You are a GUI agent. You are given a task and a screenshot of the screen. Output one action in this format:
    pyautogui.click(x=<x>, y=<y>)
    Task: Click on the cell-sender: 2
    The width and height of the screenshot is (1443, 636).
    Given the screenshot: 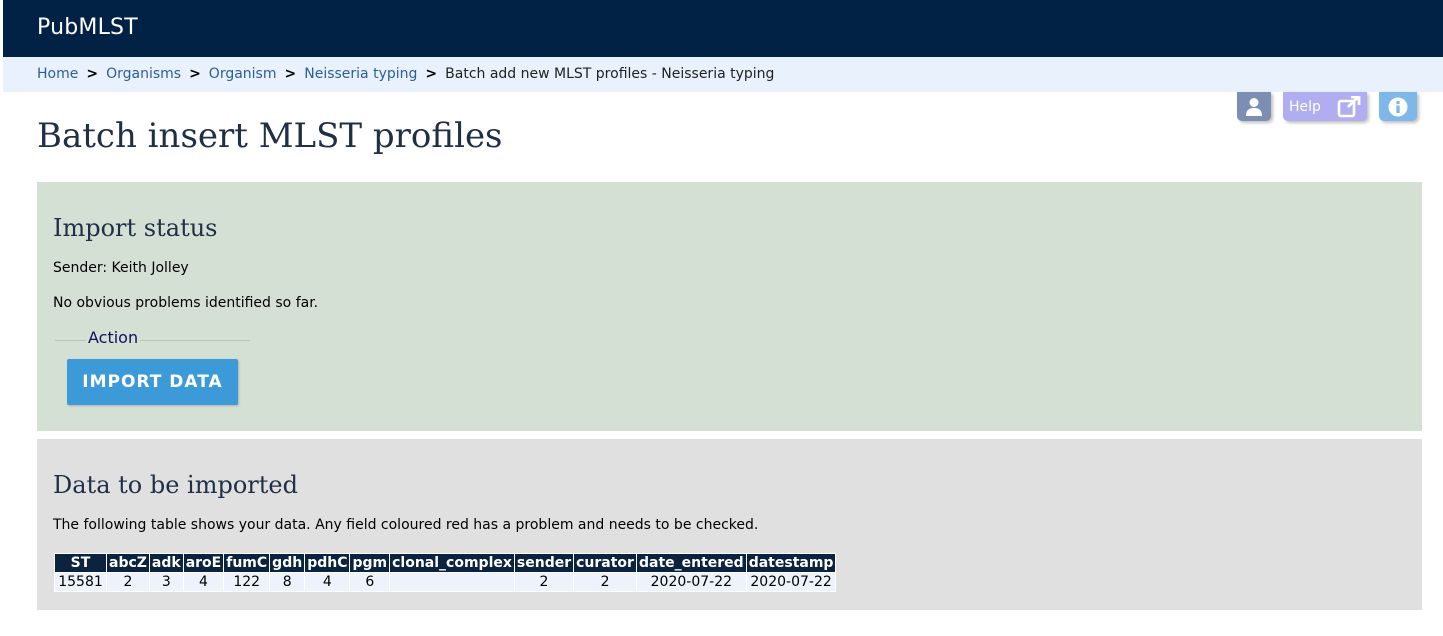 What is the action you would take?
    pyautogui.click(x=544, y=582)
    